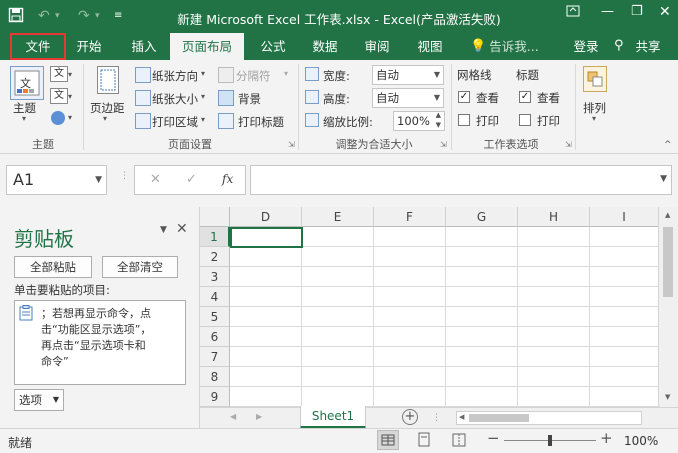 The width and height of the screenshot is (678, 453). I want to click on select-all-corner, so click(215, 217).